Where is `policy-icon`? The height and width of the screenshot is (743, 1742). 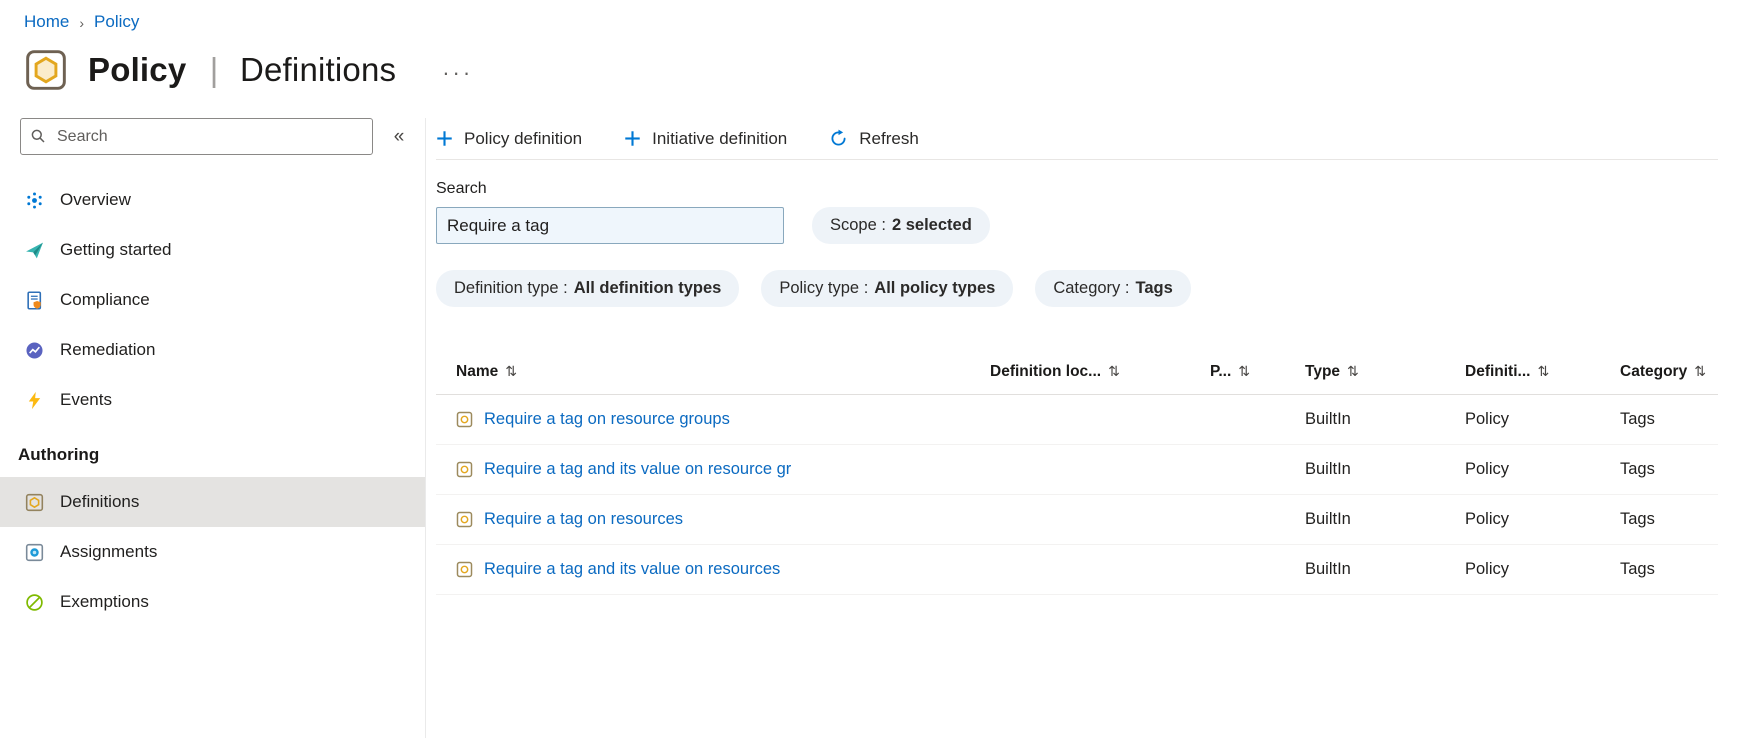
policy-icon is located at coordinates (46, 70).